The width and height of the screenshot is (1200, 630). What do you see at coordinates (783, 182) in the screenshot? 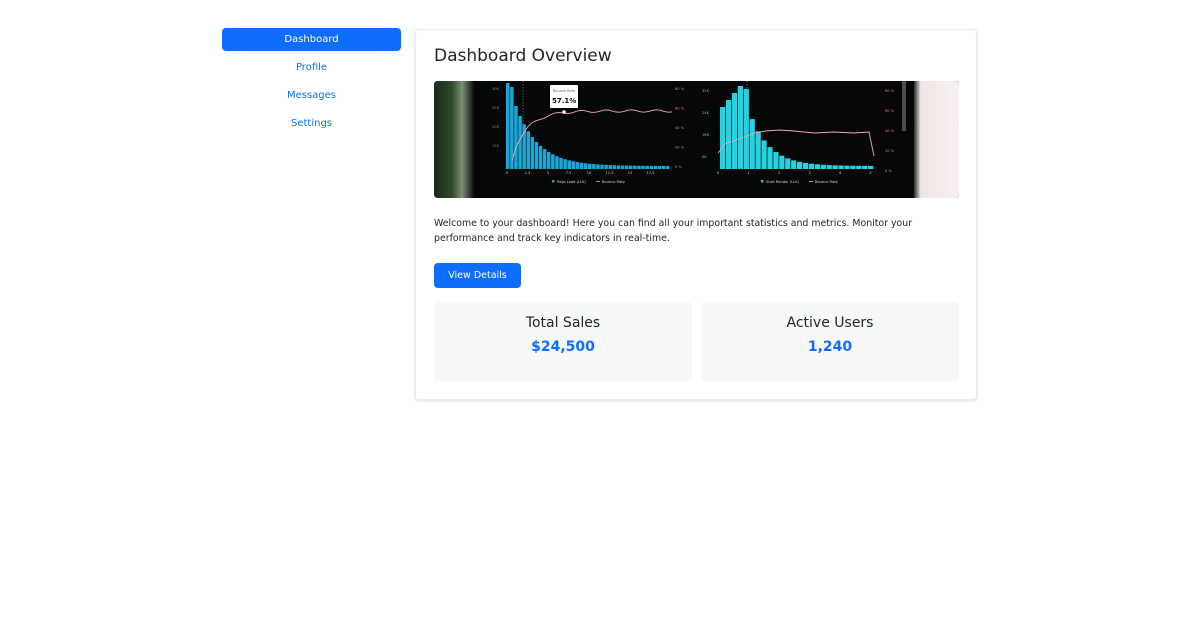
I see `legend-label: Start Render (LLK)` at bounding box center [783, 182].